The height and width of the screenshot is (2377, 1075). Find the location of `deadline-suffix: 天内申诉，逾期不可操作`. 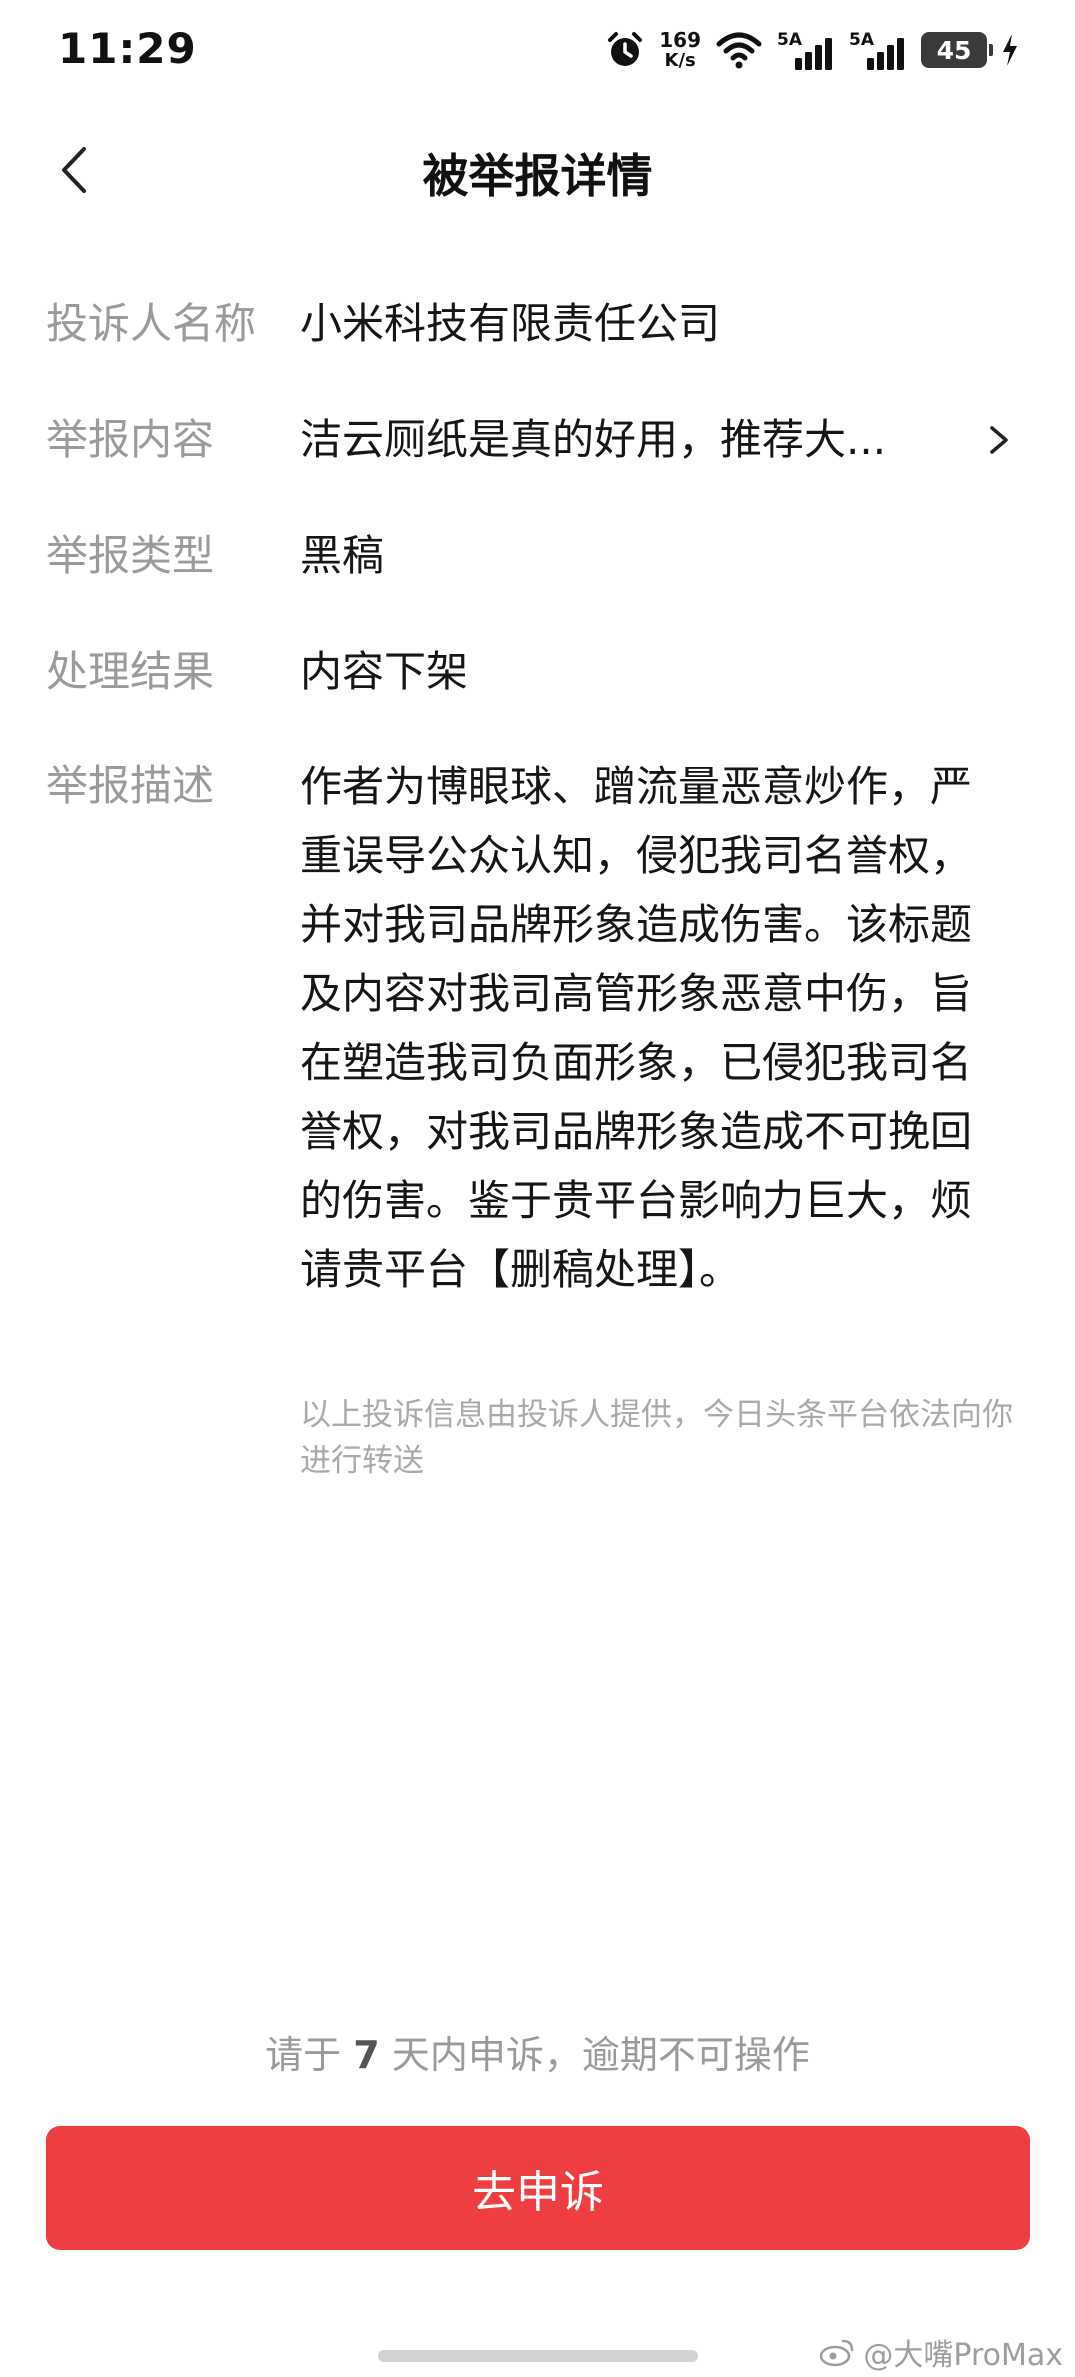

deadline-suffix: 天内申诉，逾期不可操作 is located at coordinates (600, 2055).